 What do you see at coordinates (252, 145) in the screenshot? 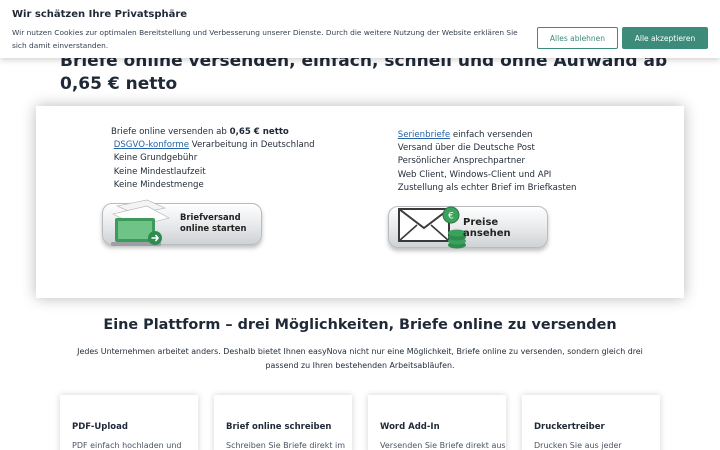
I see `feature-text: Verarbeitung in Deutschland` at bounding box center [252, 145].